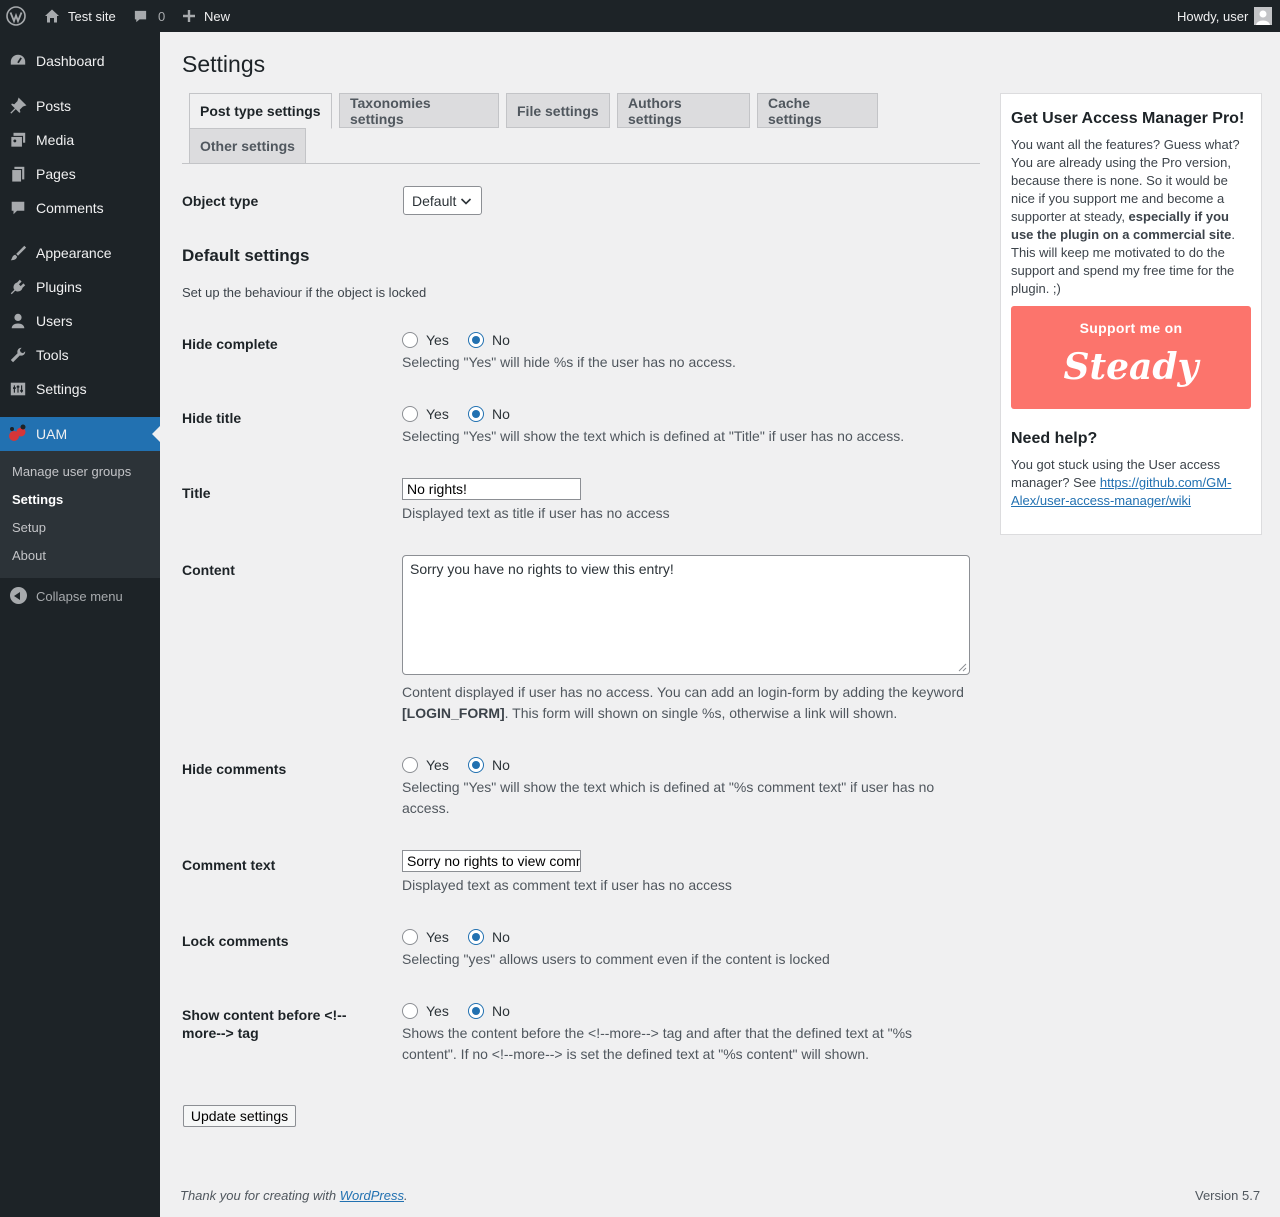 This screenshot has height=1217, width=1280. I want to click on hide-comments-yes-radio, so click(410, 765).